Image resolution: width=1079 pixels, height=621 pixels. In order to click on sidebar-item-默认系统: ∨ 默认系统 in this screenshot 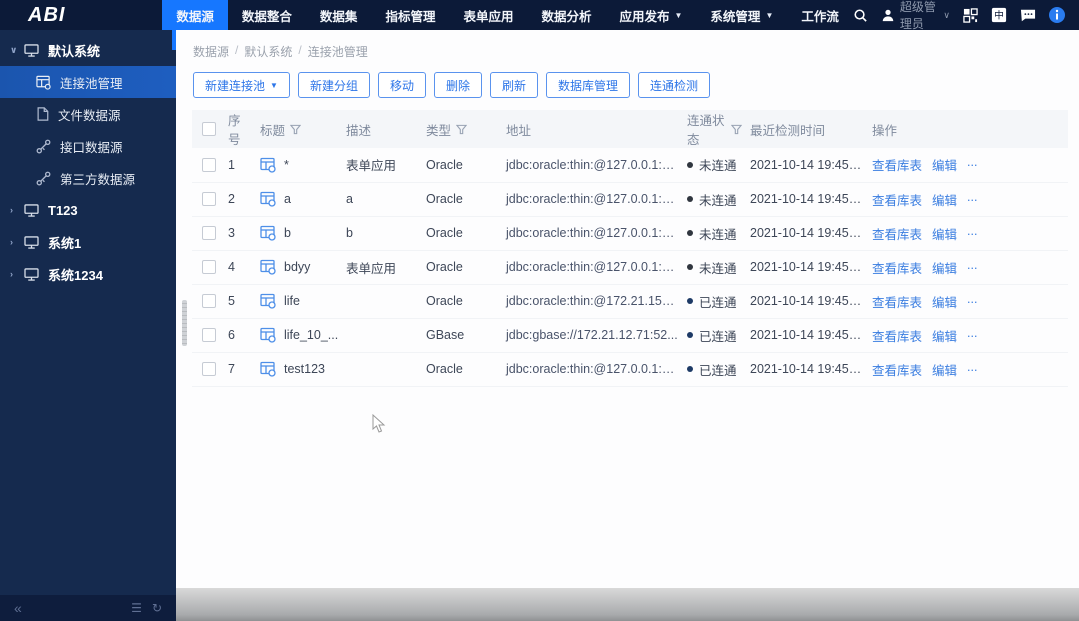, I will do `click(88, 50)`.